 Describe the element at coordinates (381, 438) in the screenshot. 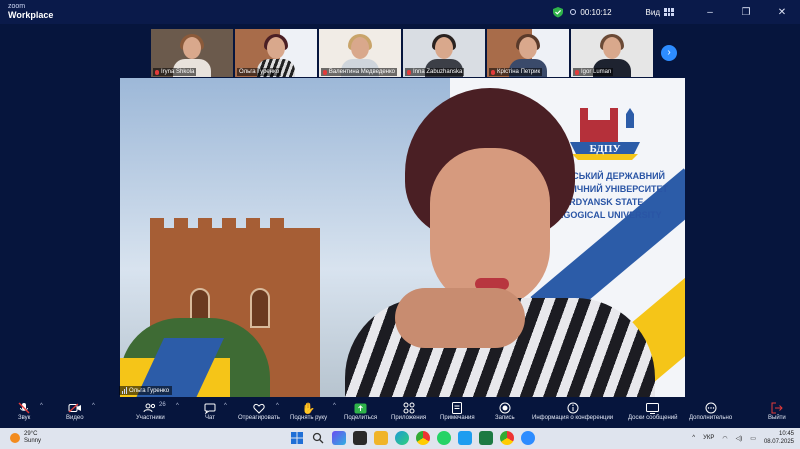

I see `file-explorer-icon` at that location.